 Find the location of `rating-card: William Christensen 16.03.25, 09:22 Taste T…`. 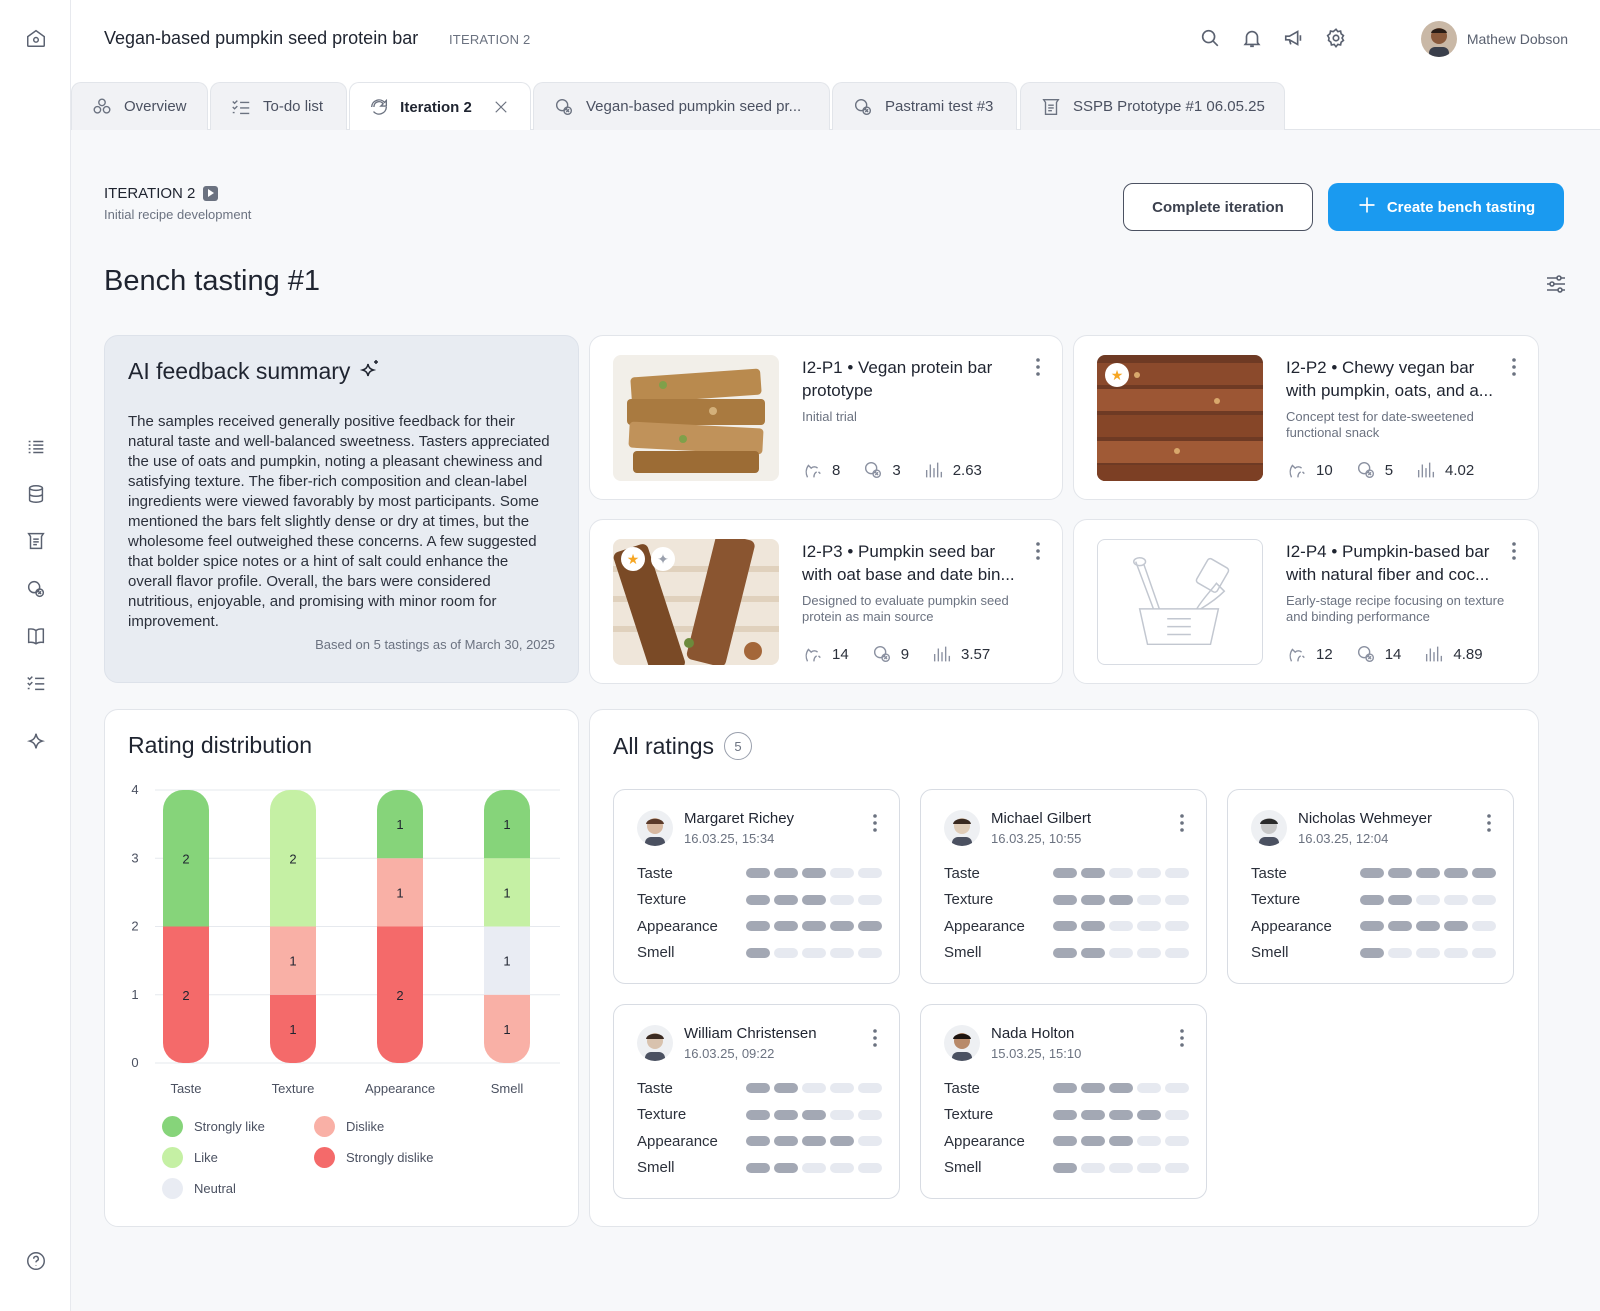

rating-card: William Christensen 16.03.25, 09:22 Taste T… is located at coordinates (756, 1101).